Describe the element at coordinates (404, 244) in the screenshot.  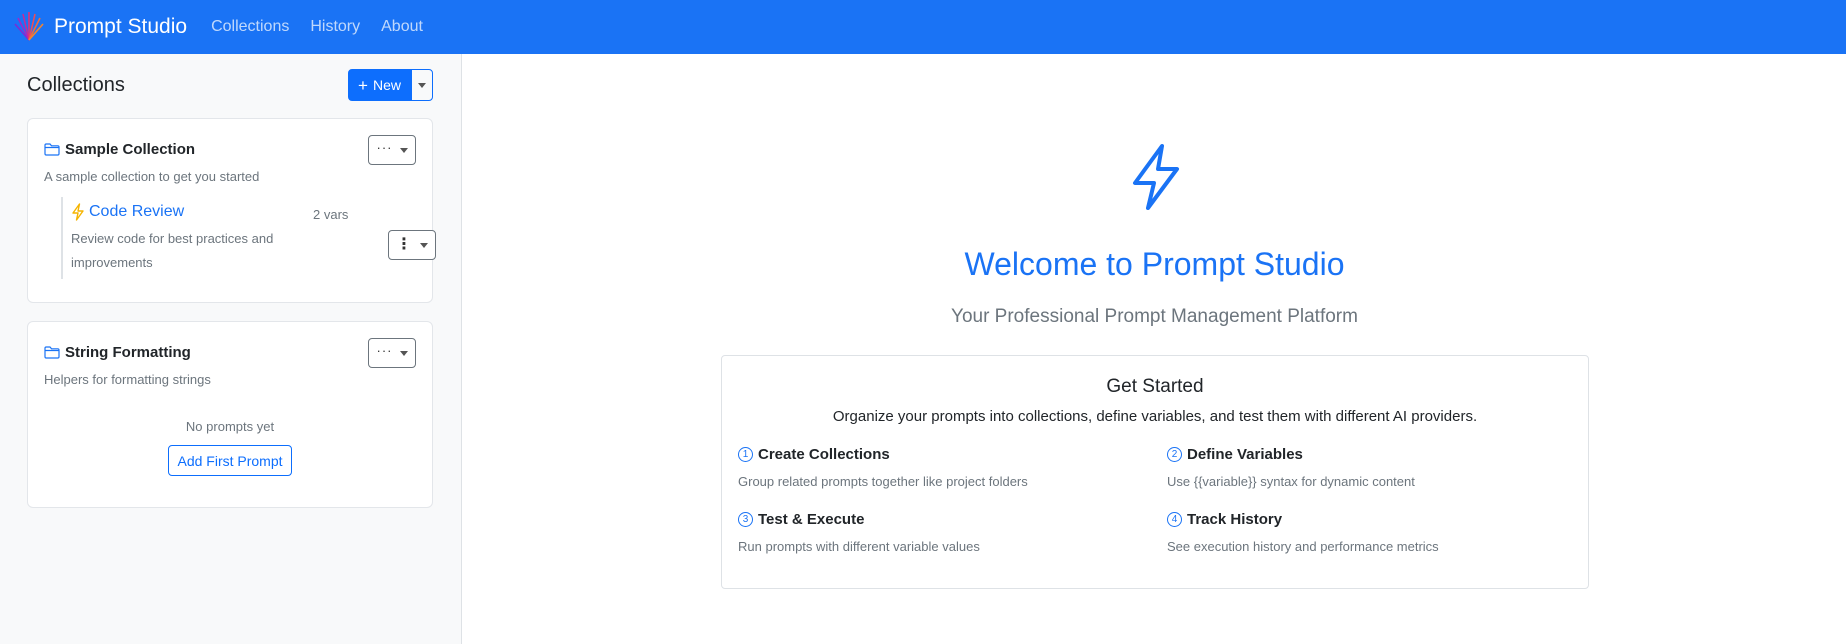
I see `kebab-icon: ⋮` at that location.